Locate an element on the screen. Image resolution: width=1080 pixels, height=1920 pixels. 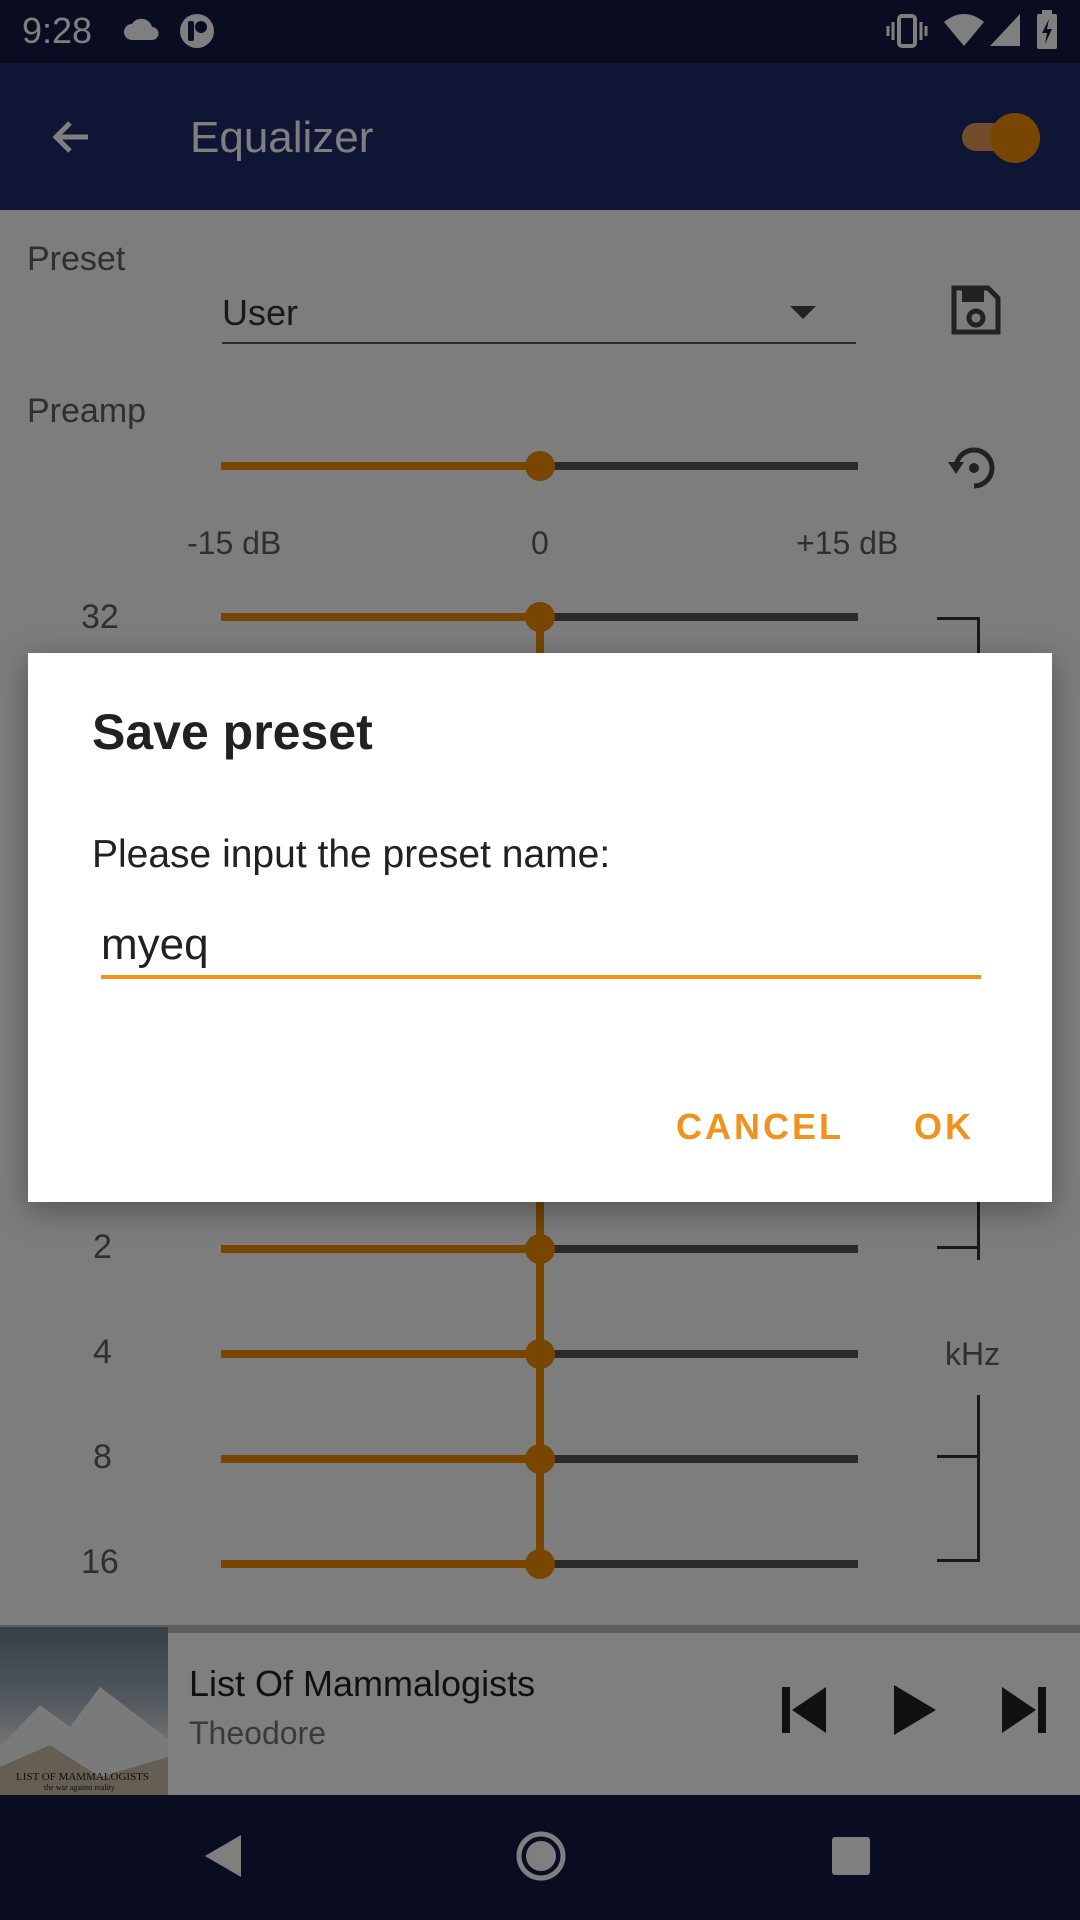
ok-button: OK is located at coordinates (944, 1127).